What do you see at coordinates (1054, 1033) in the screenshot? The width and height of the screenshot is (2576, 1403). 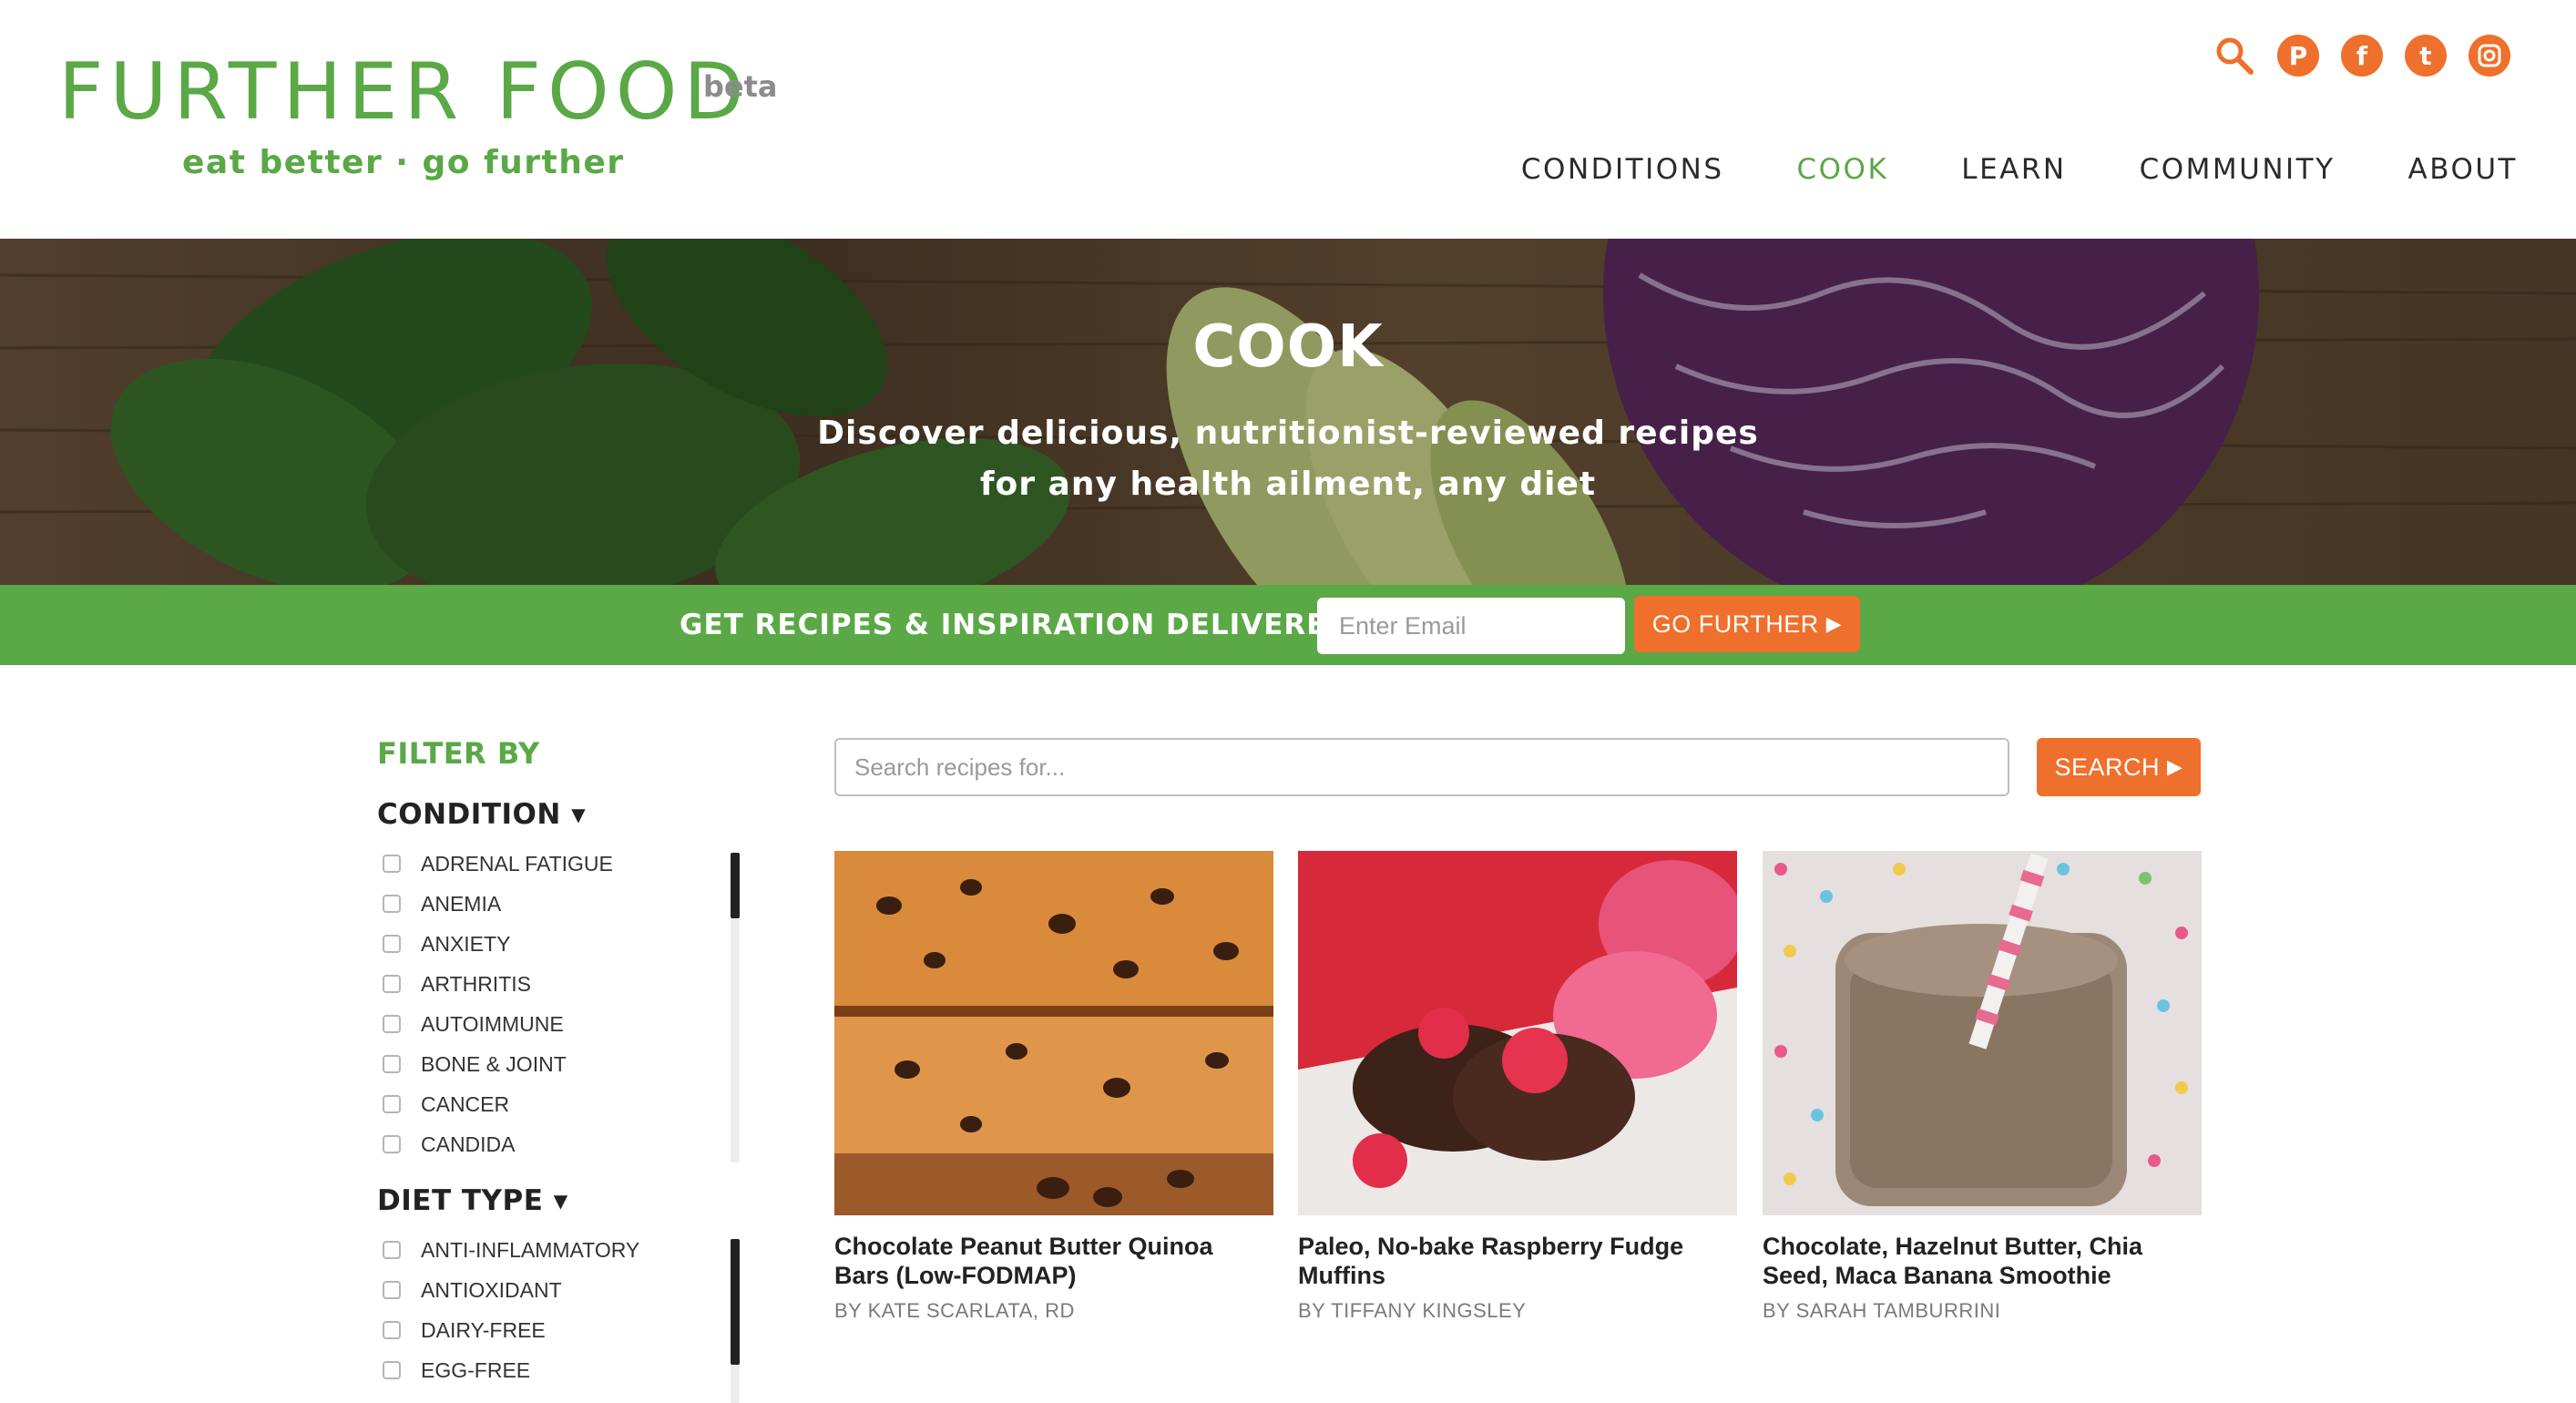 I see `recipe-image-quinoa-bars` at bounding box center [1054, 1033].